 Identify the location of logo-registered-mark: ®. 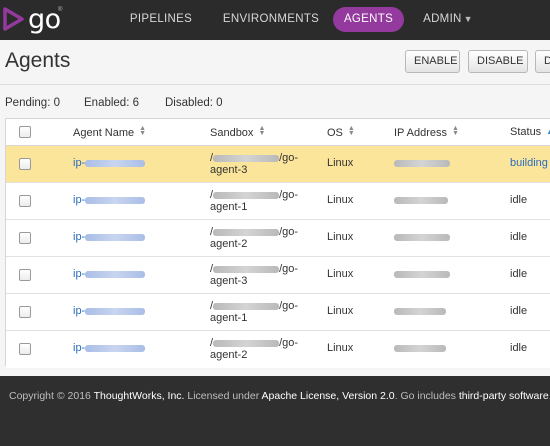
(60, 10).